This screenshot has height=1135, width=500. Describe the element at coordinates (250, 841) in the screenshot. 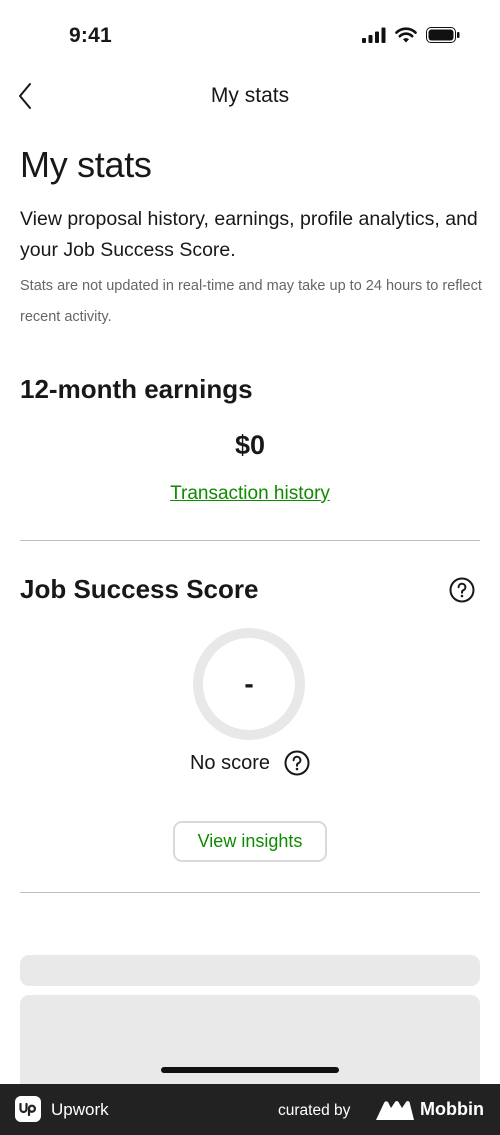

I see `view-insights-button: View insights` at that location.